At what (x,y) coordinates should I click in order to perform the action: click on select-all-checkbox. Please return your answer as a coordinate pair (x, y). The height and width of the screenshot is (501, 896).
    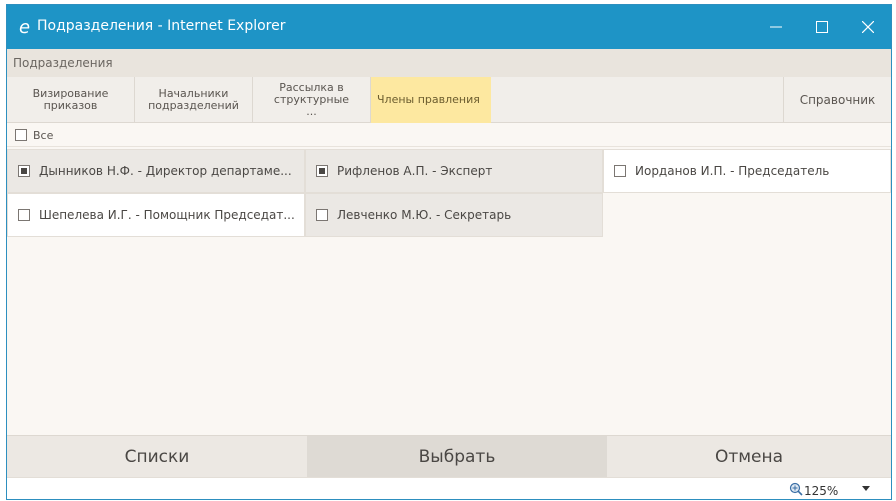
    Looking at the image, I should click on (21, 135).